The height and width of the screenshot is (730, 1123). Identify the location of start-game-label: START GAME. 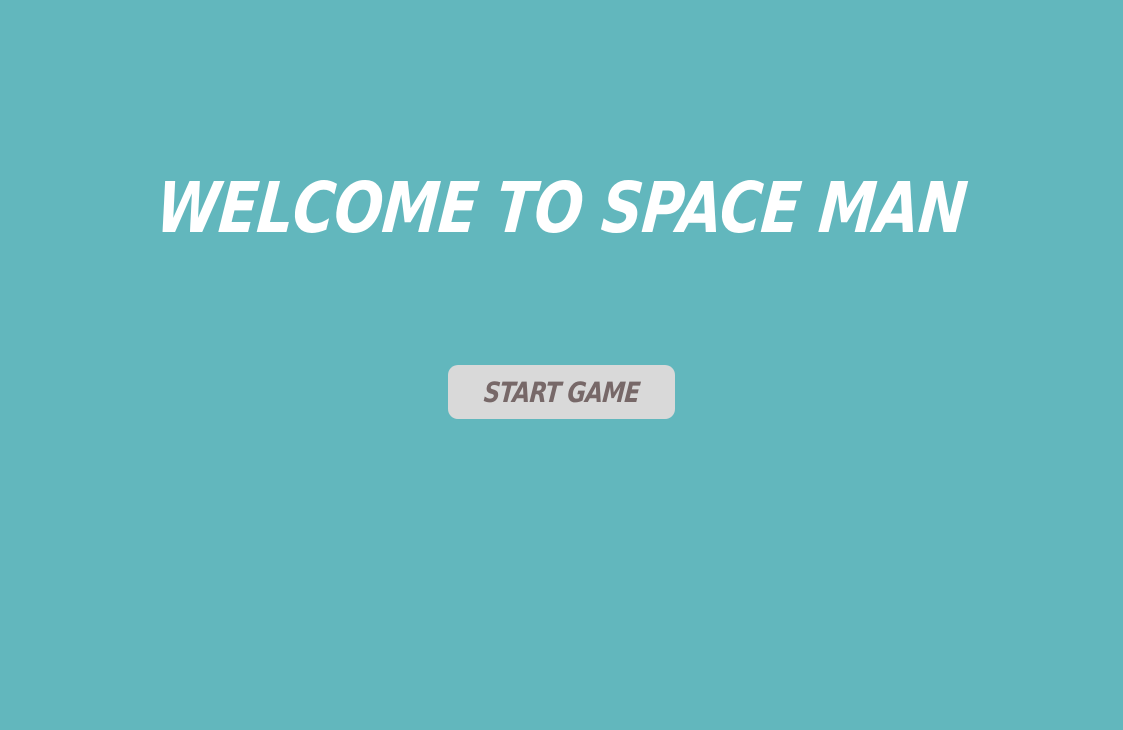
(561, 392).